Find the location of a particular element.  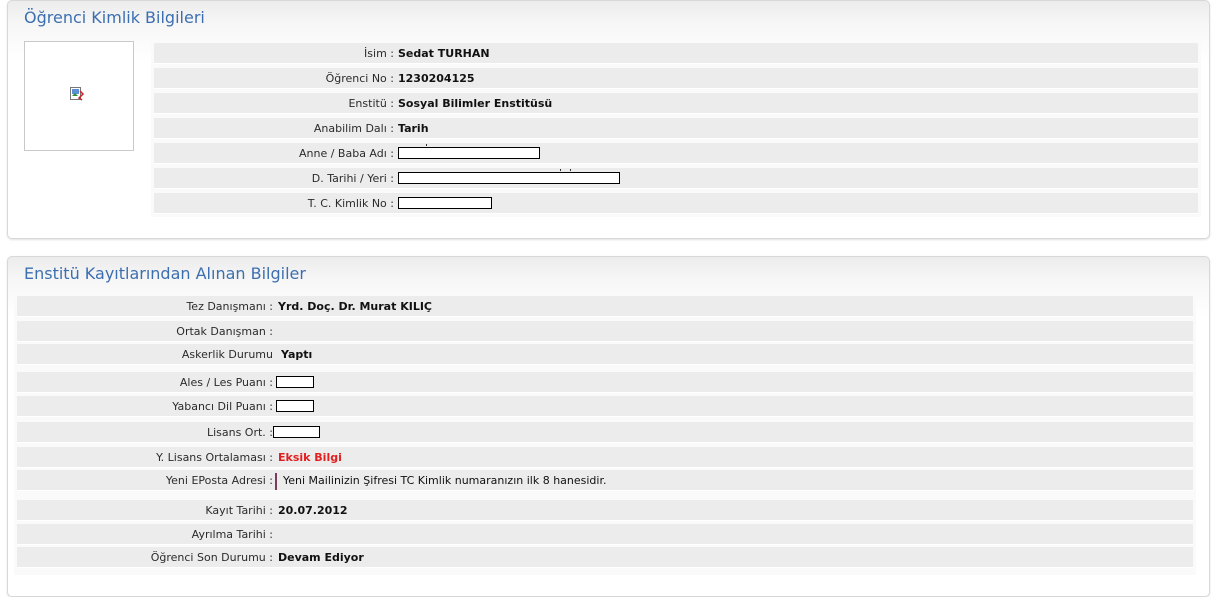

row-student-no: Öğrenci No : 1230204125 is located at coordinates (676, 78).